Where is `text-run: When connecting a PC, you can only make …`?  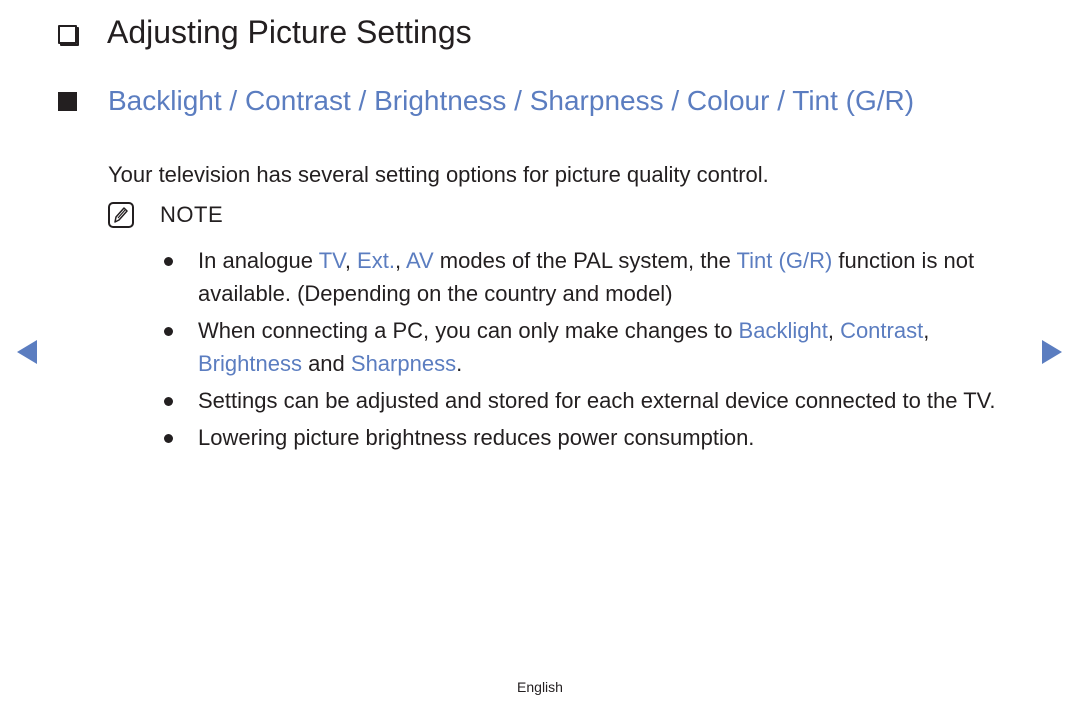 text-run: When connecting a PC, you can only make … is located at coordinates (468, 330).